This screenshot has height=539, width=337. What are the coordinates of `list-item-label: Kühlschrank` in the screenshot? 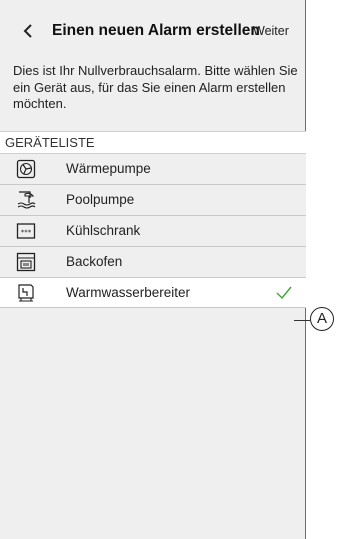 It's located at (103, 230).